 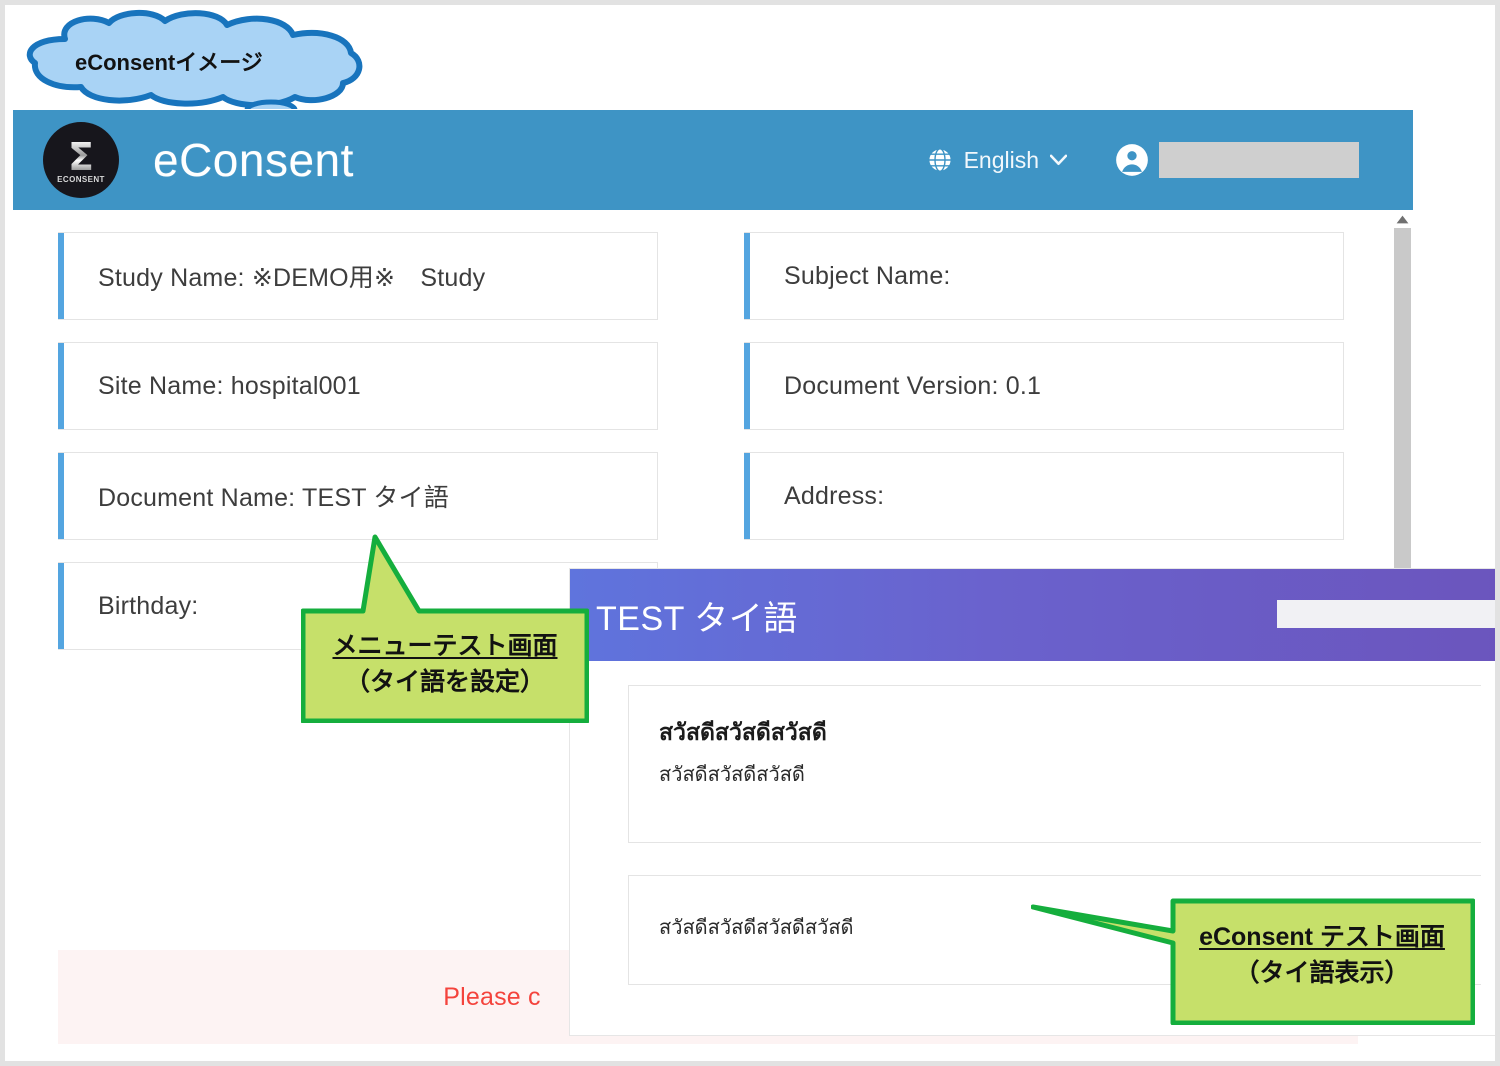 I want to click on header-right-controls: English, so click(x=1143, y=160).